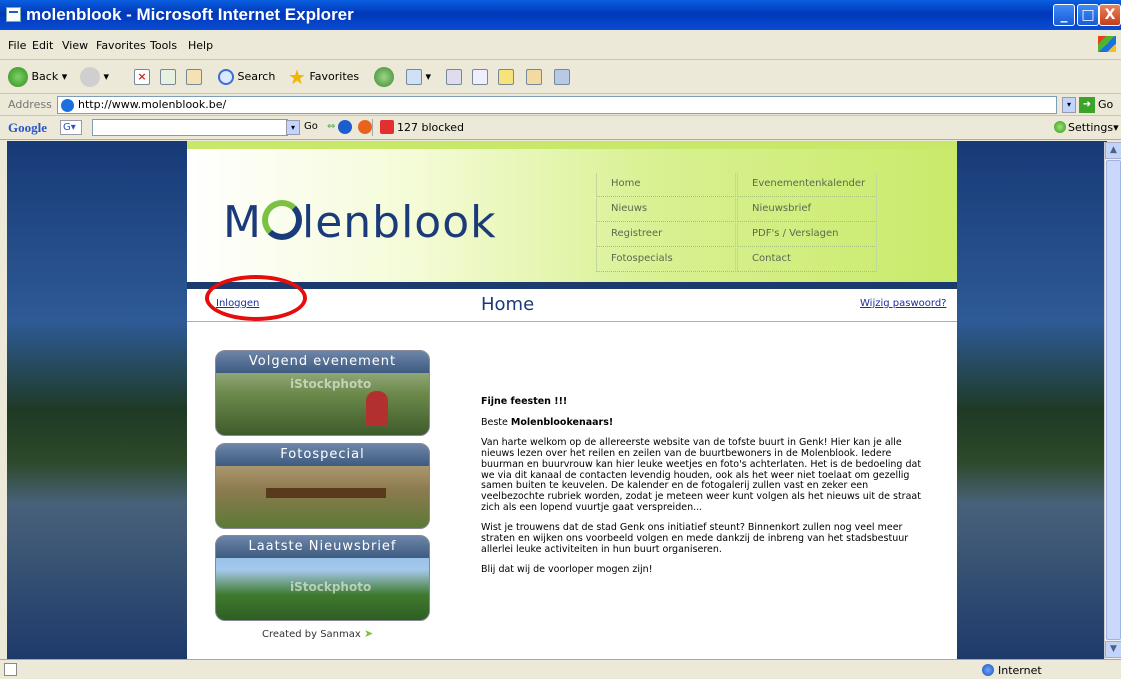 This screenshot has height=679, width=1121. I want to click on stop-icon: ×, so click(142, 77).